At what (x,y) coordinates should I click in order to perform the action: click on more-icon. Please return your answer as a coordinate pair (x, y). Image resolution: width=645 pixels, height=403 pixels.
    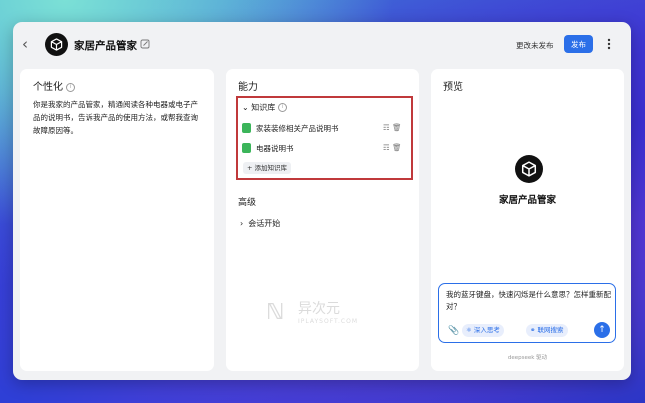
    Looking at the image, I should click on (609, 44).